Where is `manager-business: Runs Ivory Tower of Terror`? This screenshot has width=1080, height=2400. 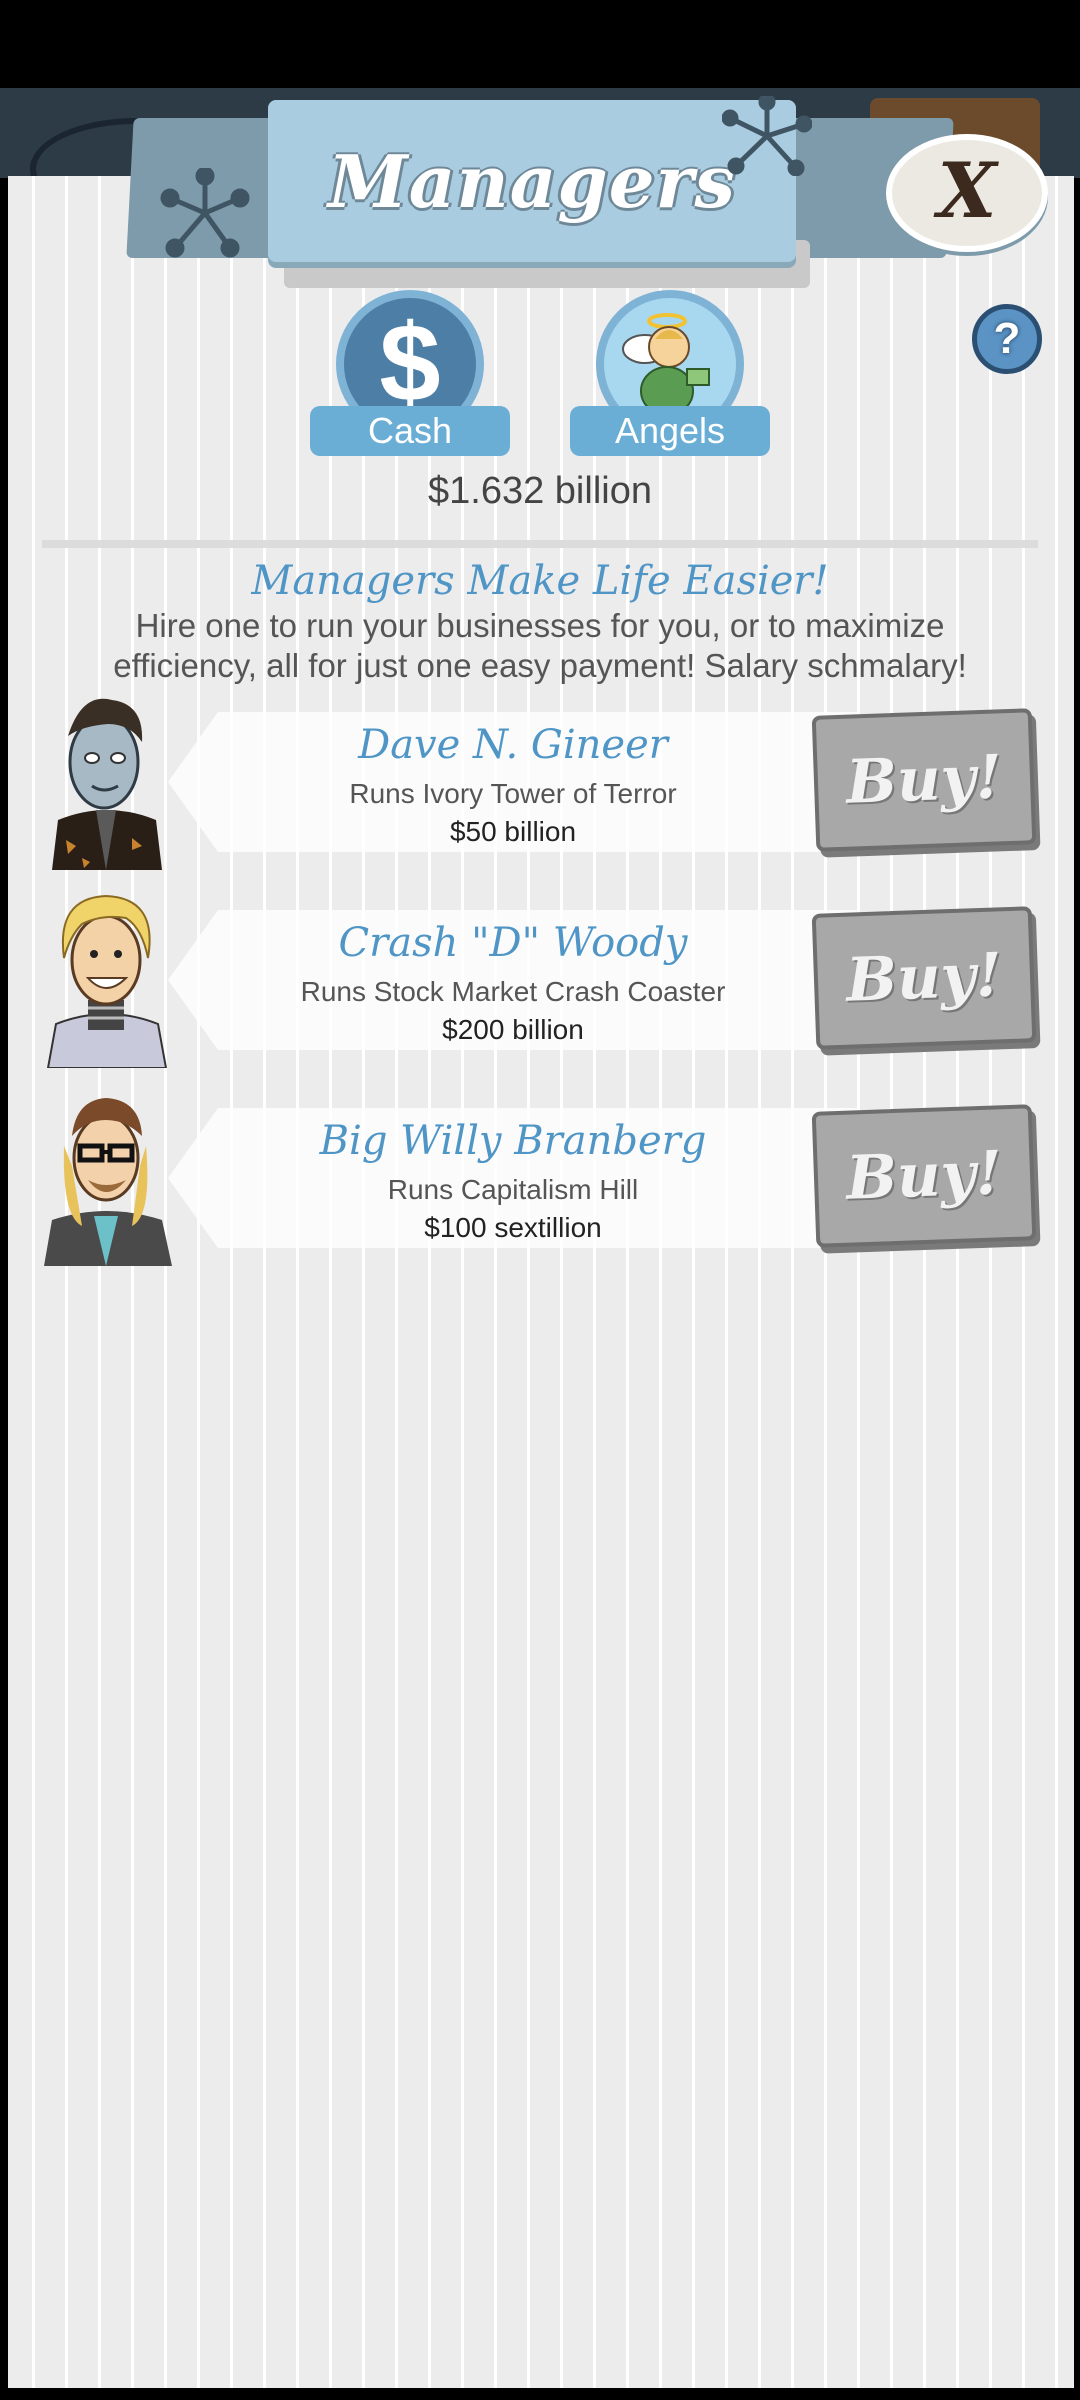
manager-business: Runs Ivory Tower of Terror is located at coordinates (513, 793).